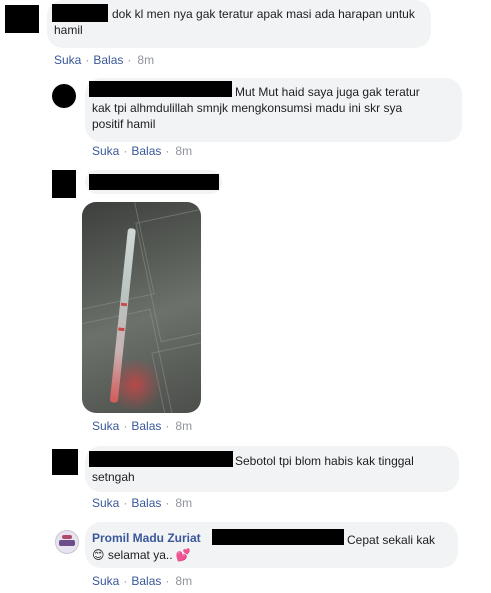  I want to click on comment-text-line: positif hamil, so click(124, 124).